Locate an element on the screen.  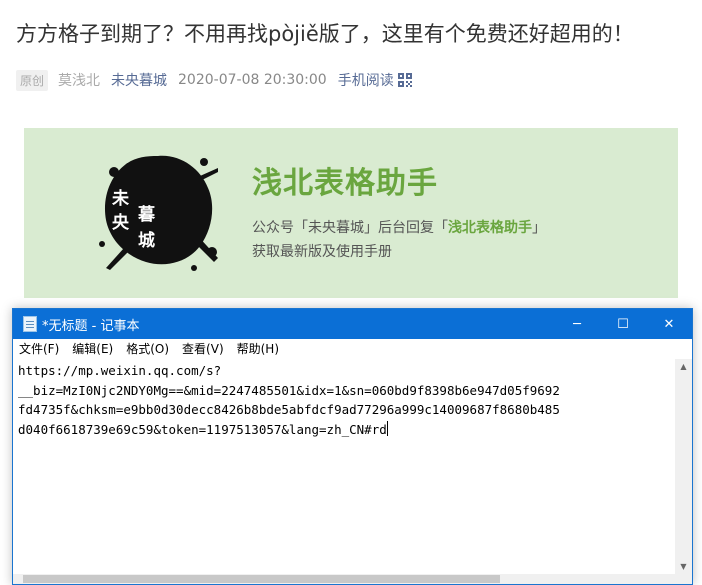
banner-desc-line2: 获取最新版及使用手册 is located at coordinates (322, 252).